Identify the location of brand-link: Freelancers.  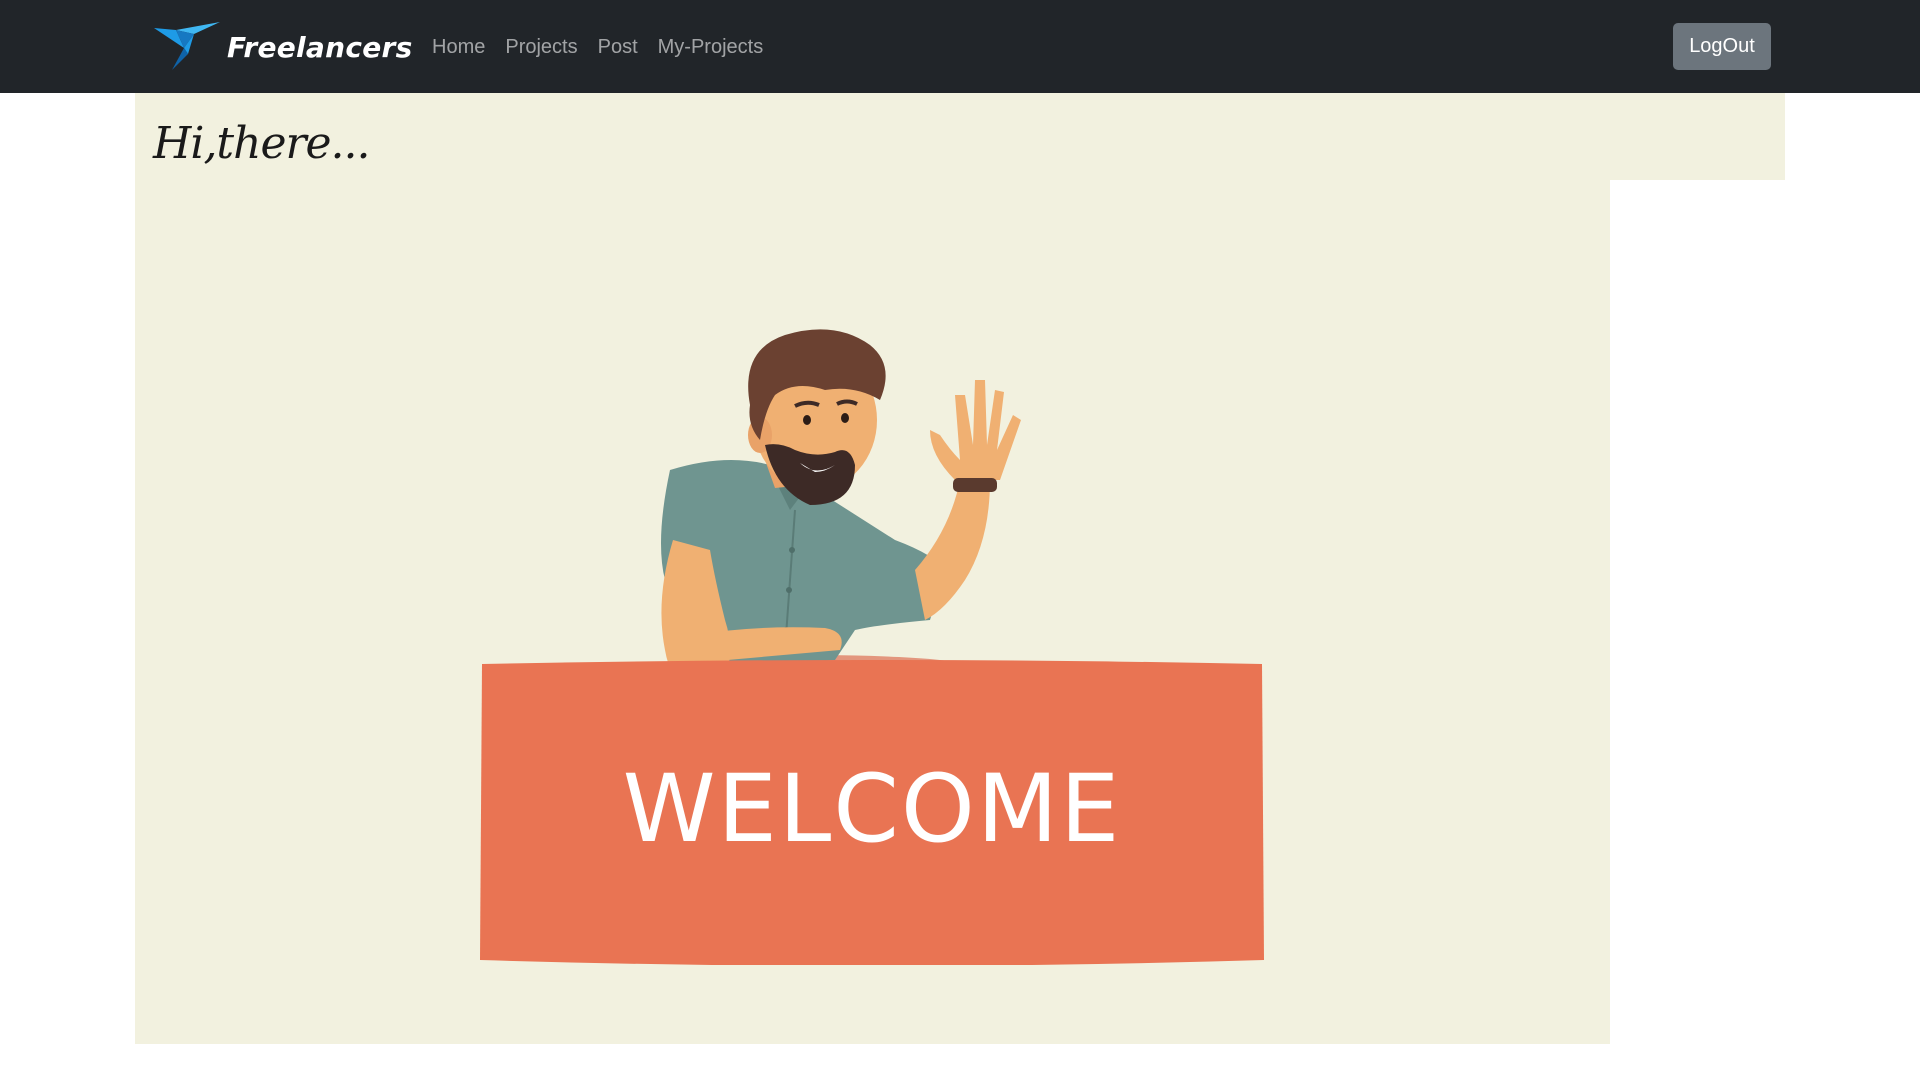
(283, 47).